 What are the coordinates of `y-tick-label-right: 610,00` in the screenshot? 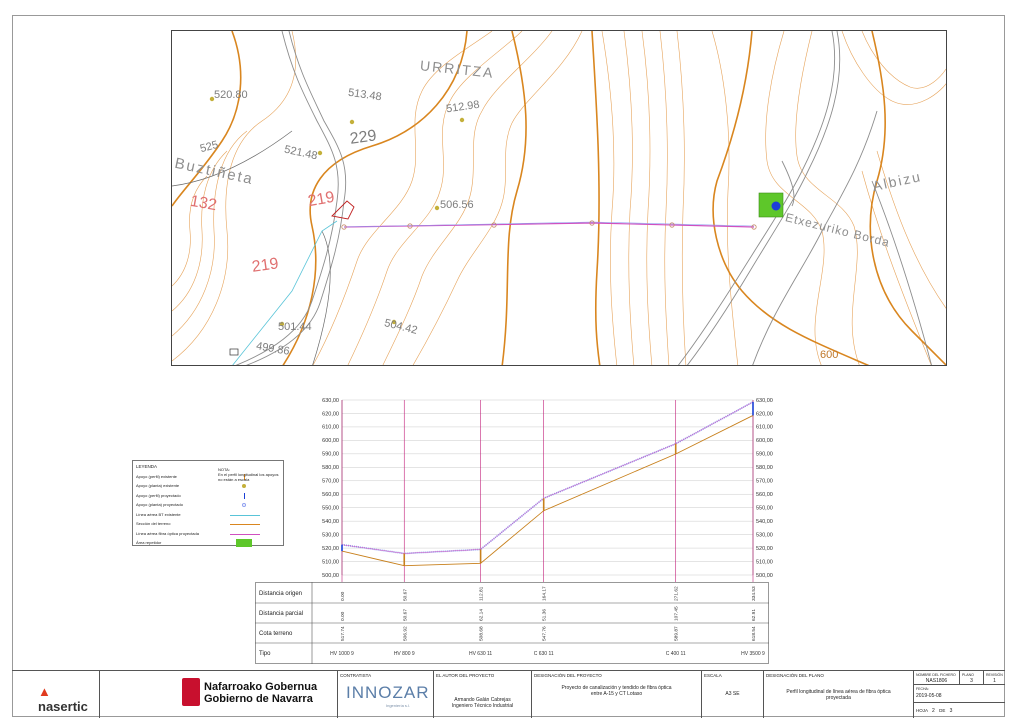 It's located at (764, 428).